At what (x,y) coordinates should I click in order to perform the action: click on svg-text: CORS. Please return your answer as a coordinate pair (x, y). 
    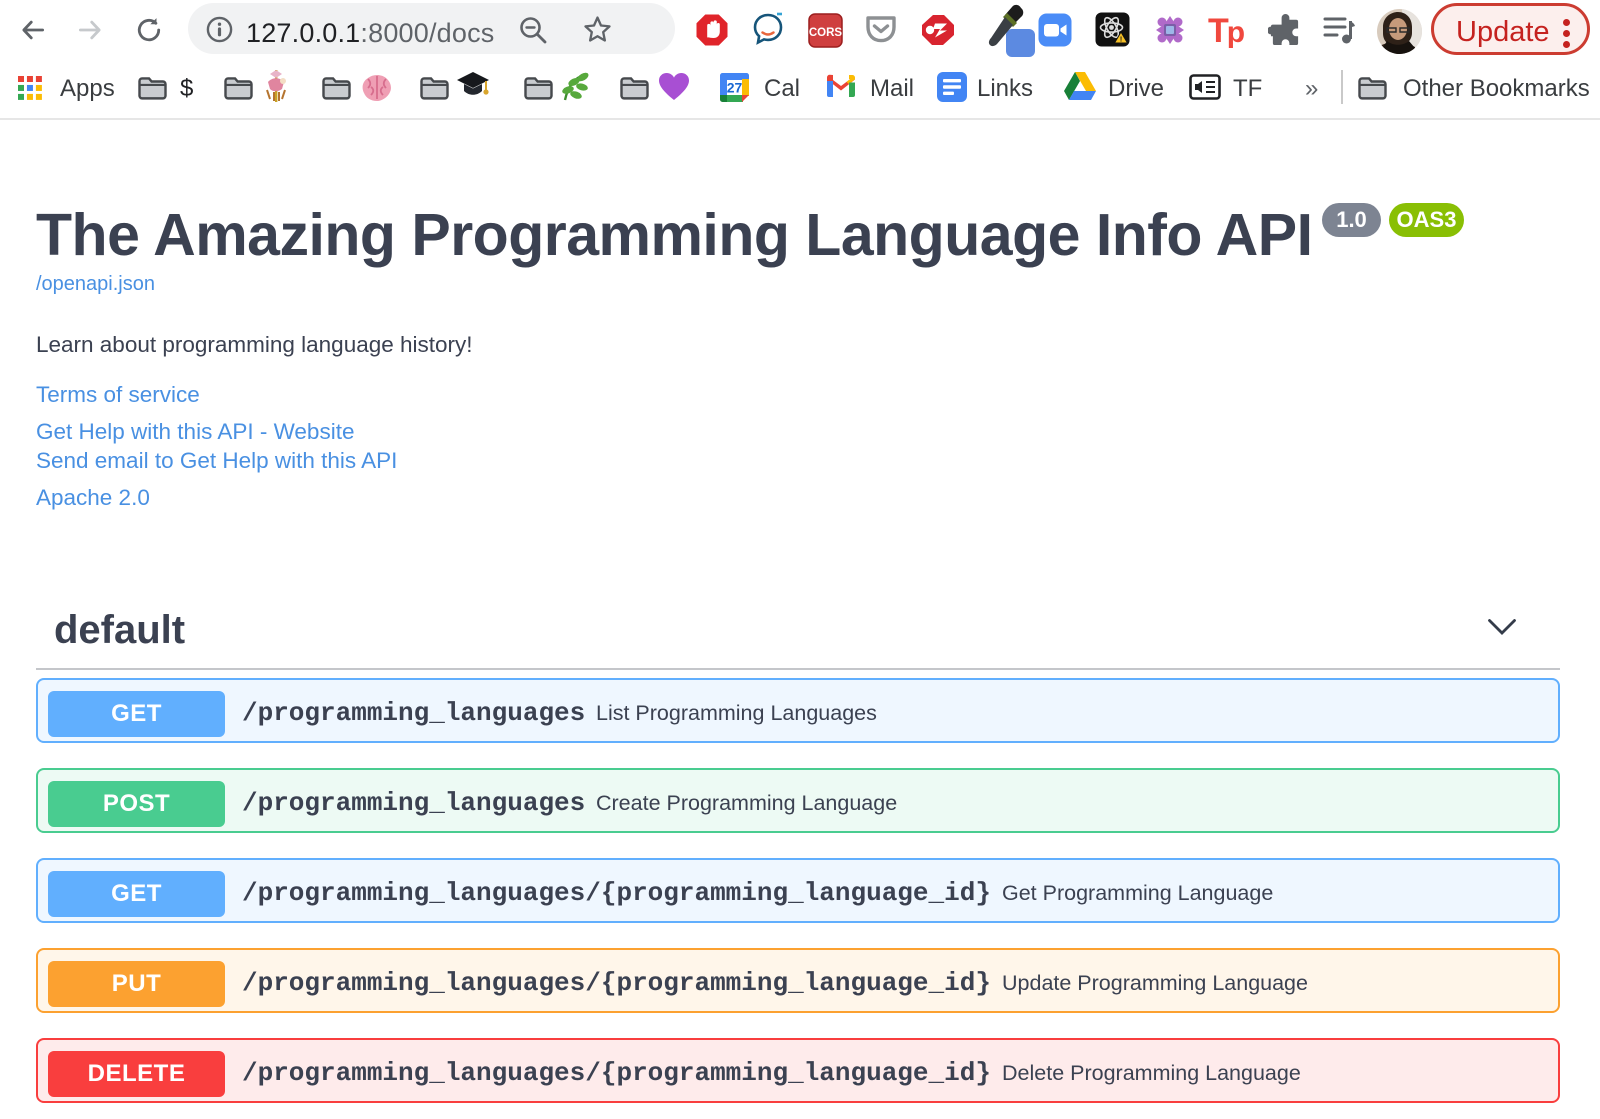
    Looking at the image, I should click on (826, 33).